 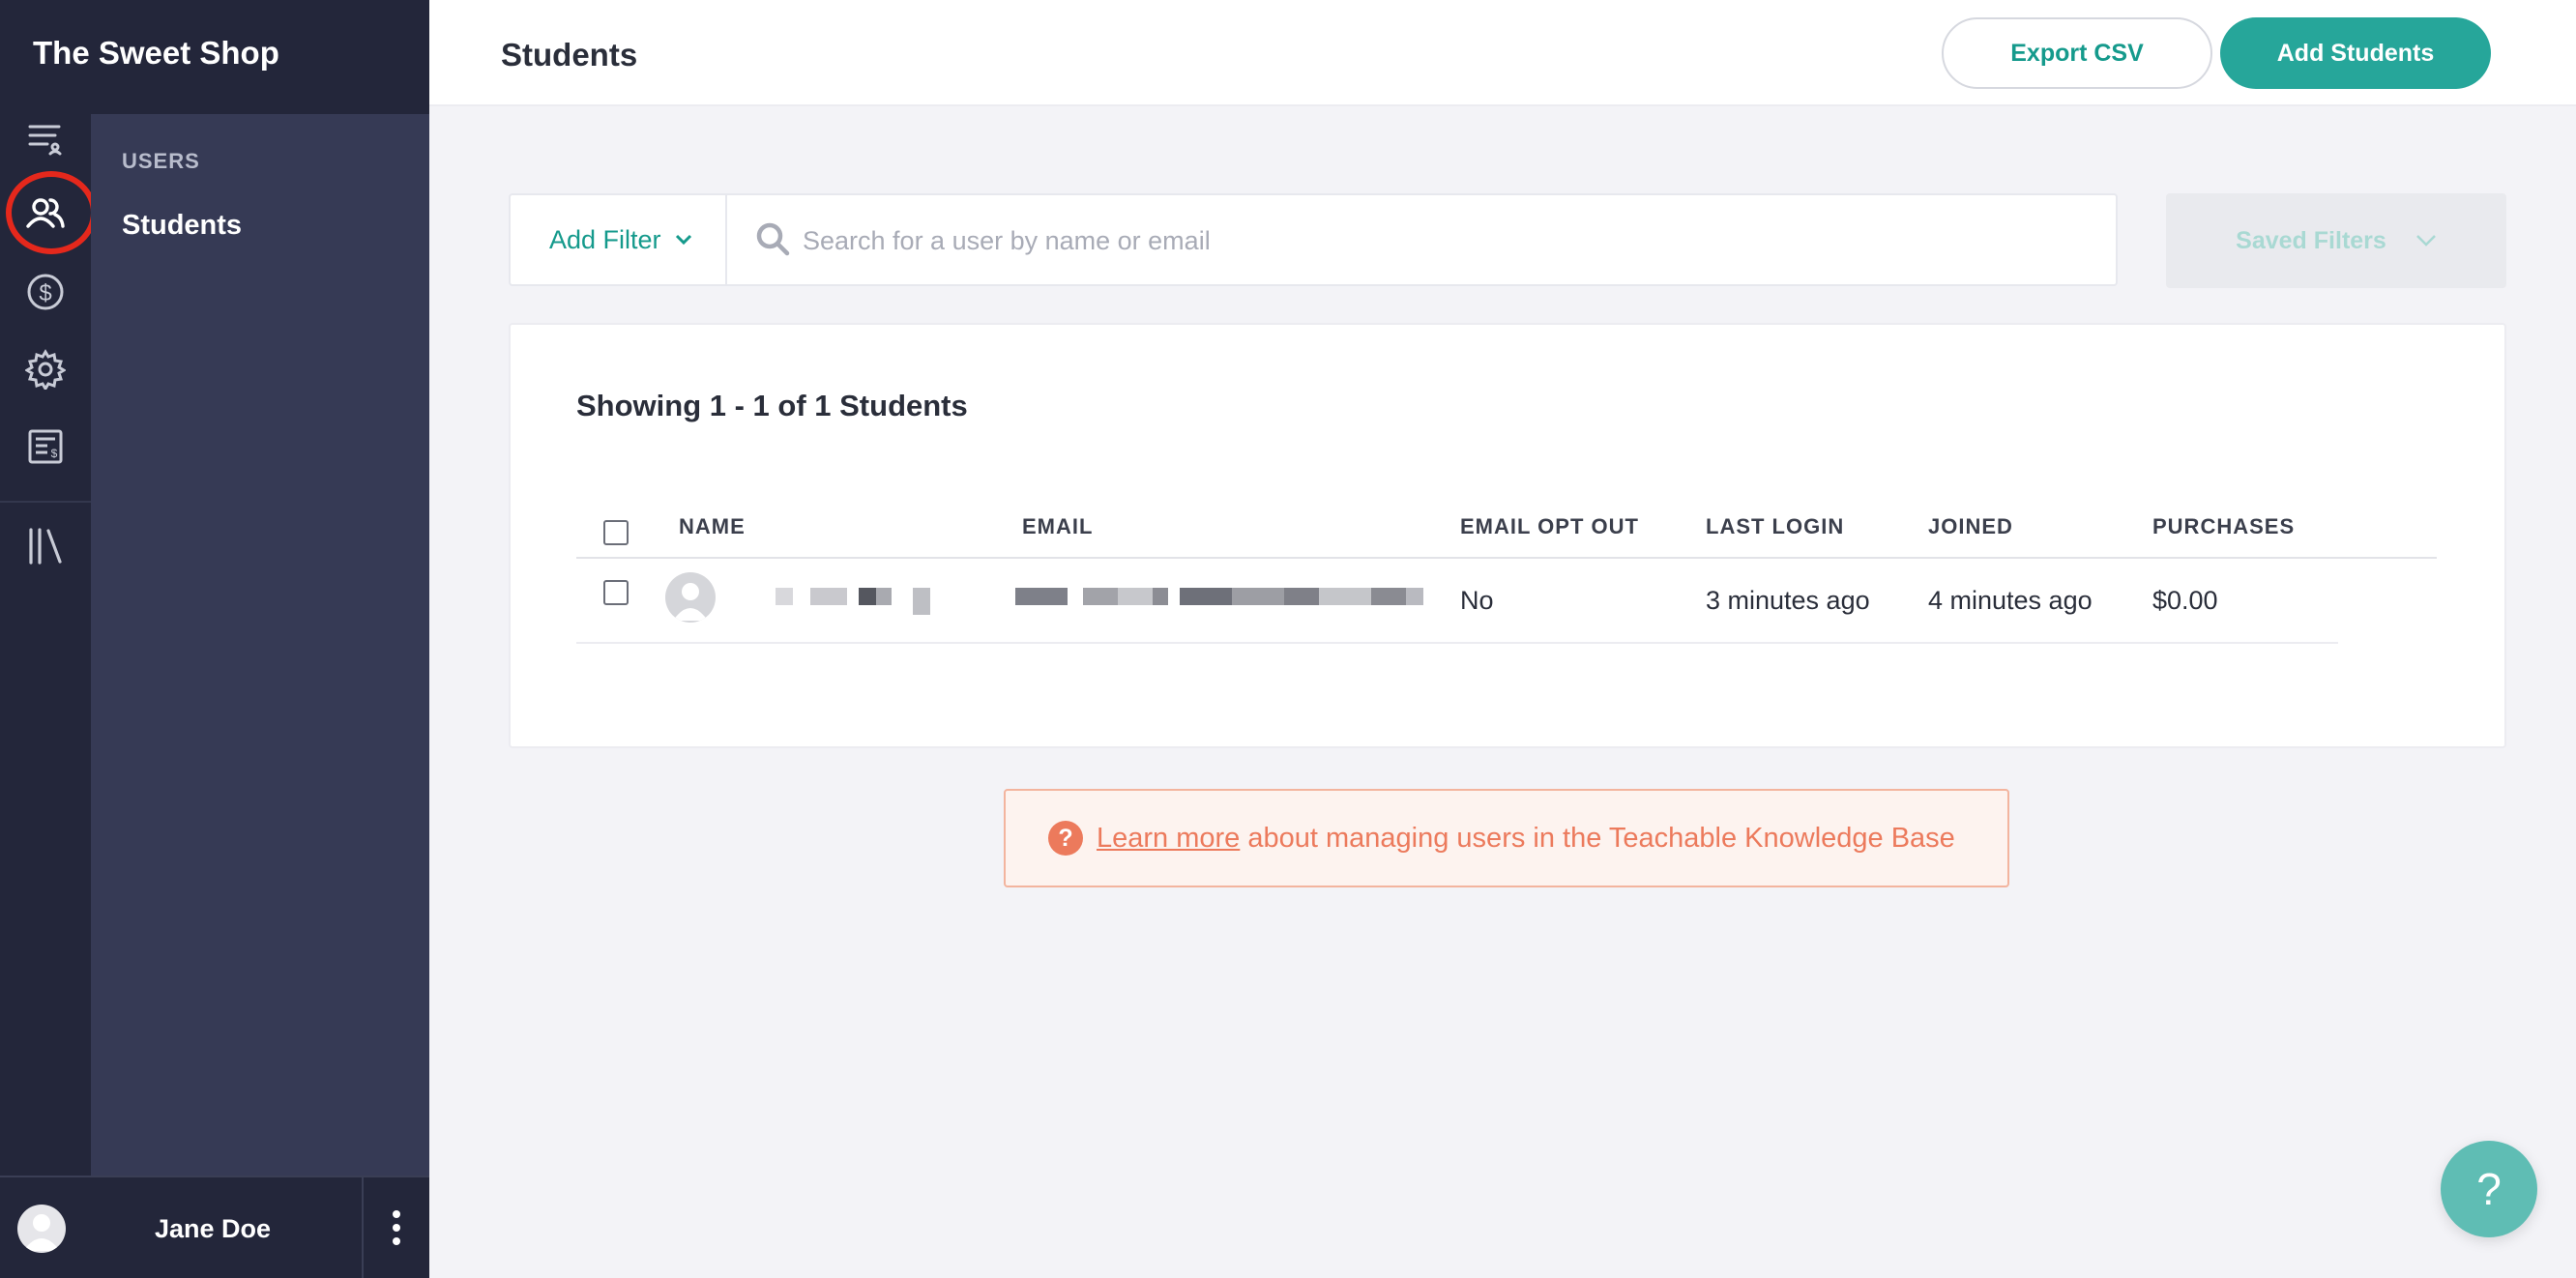 I want to click on column-header-purchases: PURCHASES, so click(x=2223, y=527).